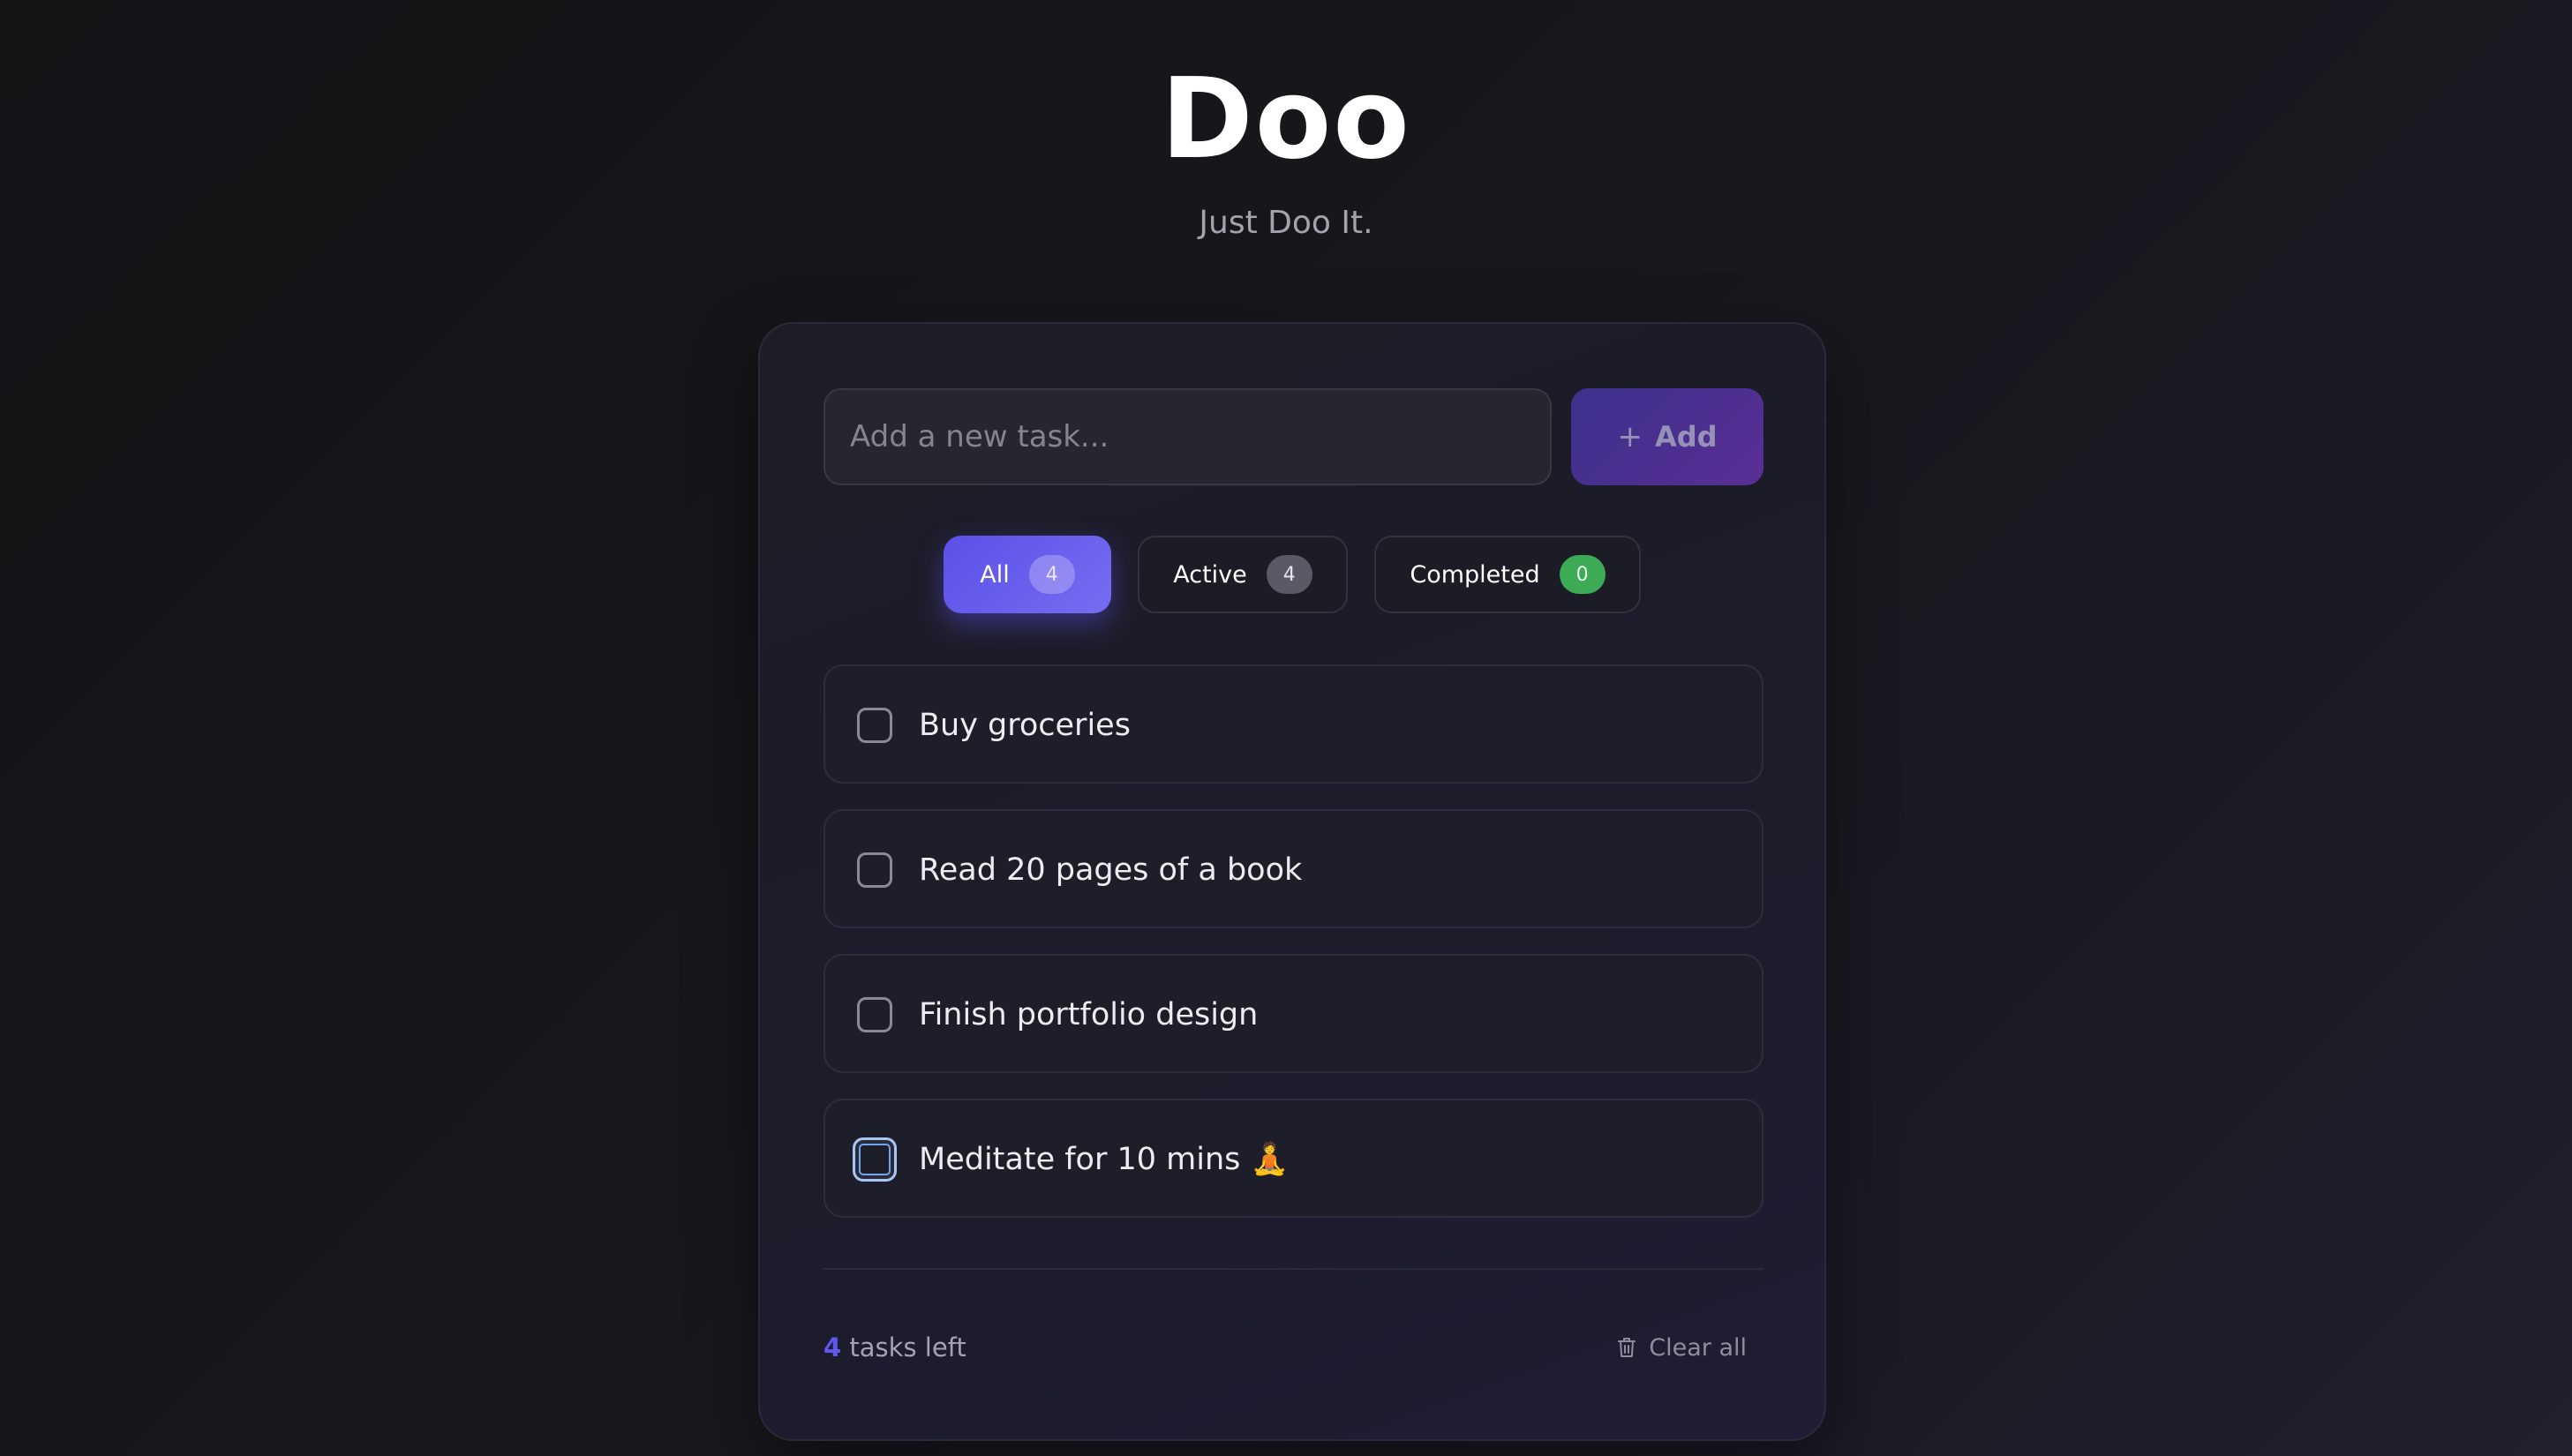 The image size is (2572, 1456). Describe the element at coordinates (1698, 1347) in the screenshot. I see `clear-all-label: Clear all` at that location.